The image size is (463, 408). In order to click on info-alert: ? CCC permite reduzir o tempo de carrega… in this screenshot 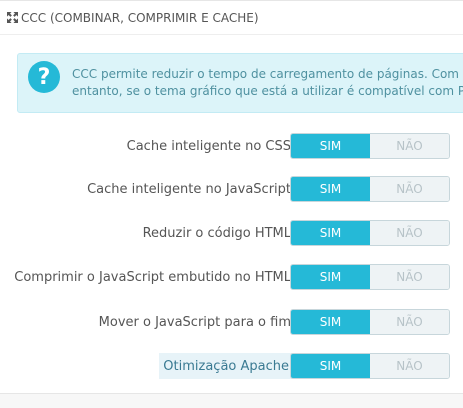, I will do `click(240, 83)`.